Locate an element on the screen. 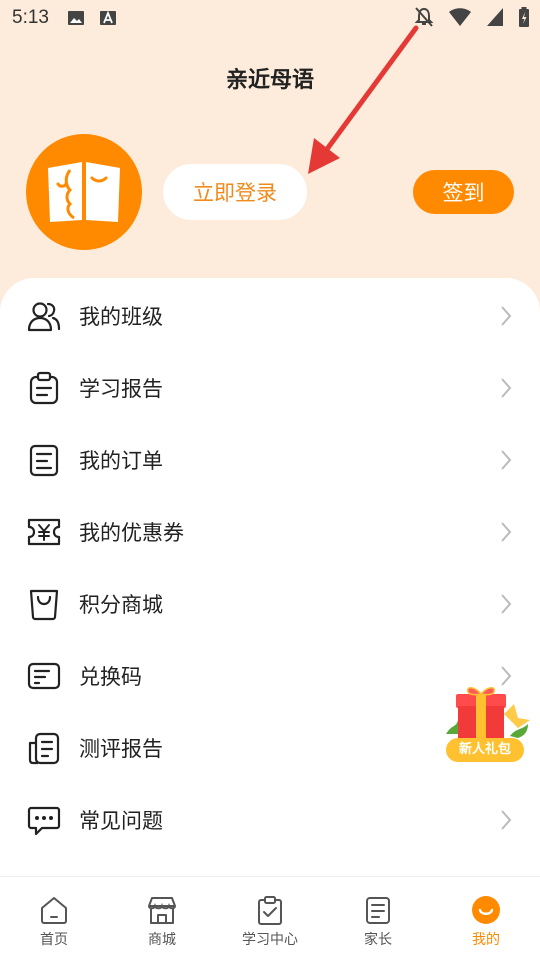  tab-label: 家长 is located at coordinates (378, 940).